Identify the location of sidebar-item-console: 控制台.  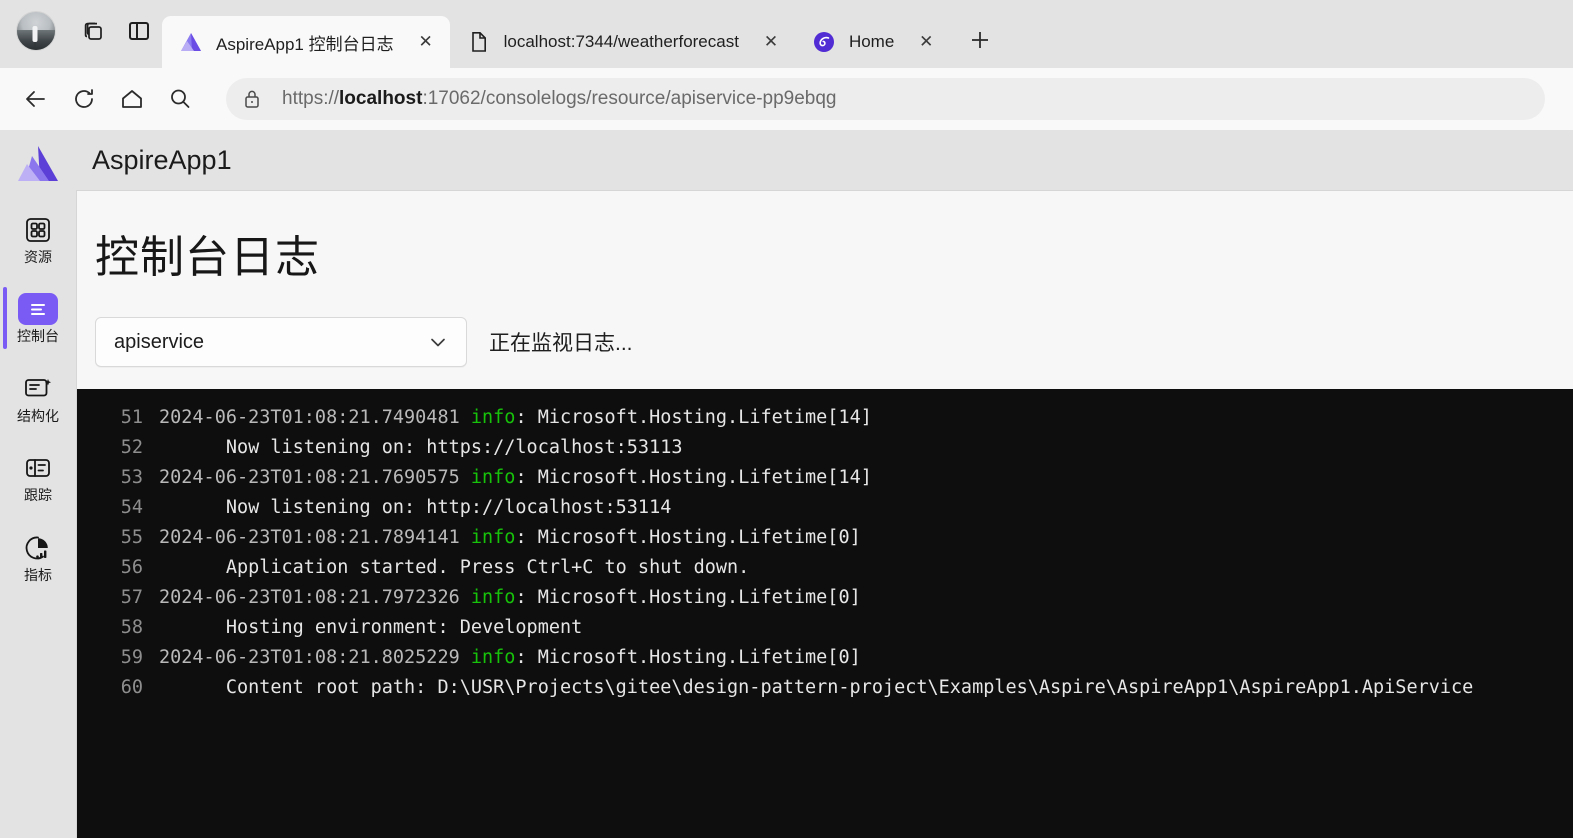
(38, 317).